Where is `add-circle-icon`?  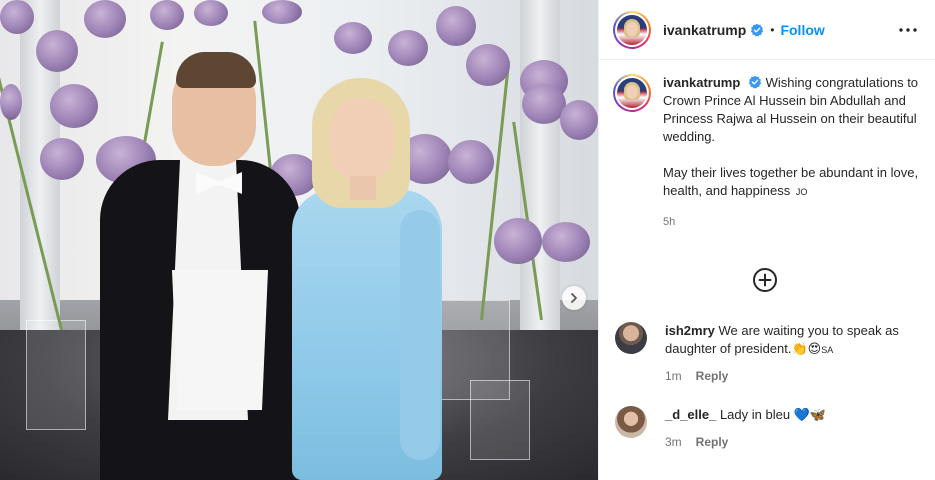
add-circle-icon is located at coordinates (765, 280).